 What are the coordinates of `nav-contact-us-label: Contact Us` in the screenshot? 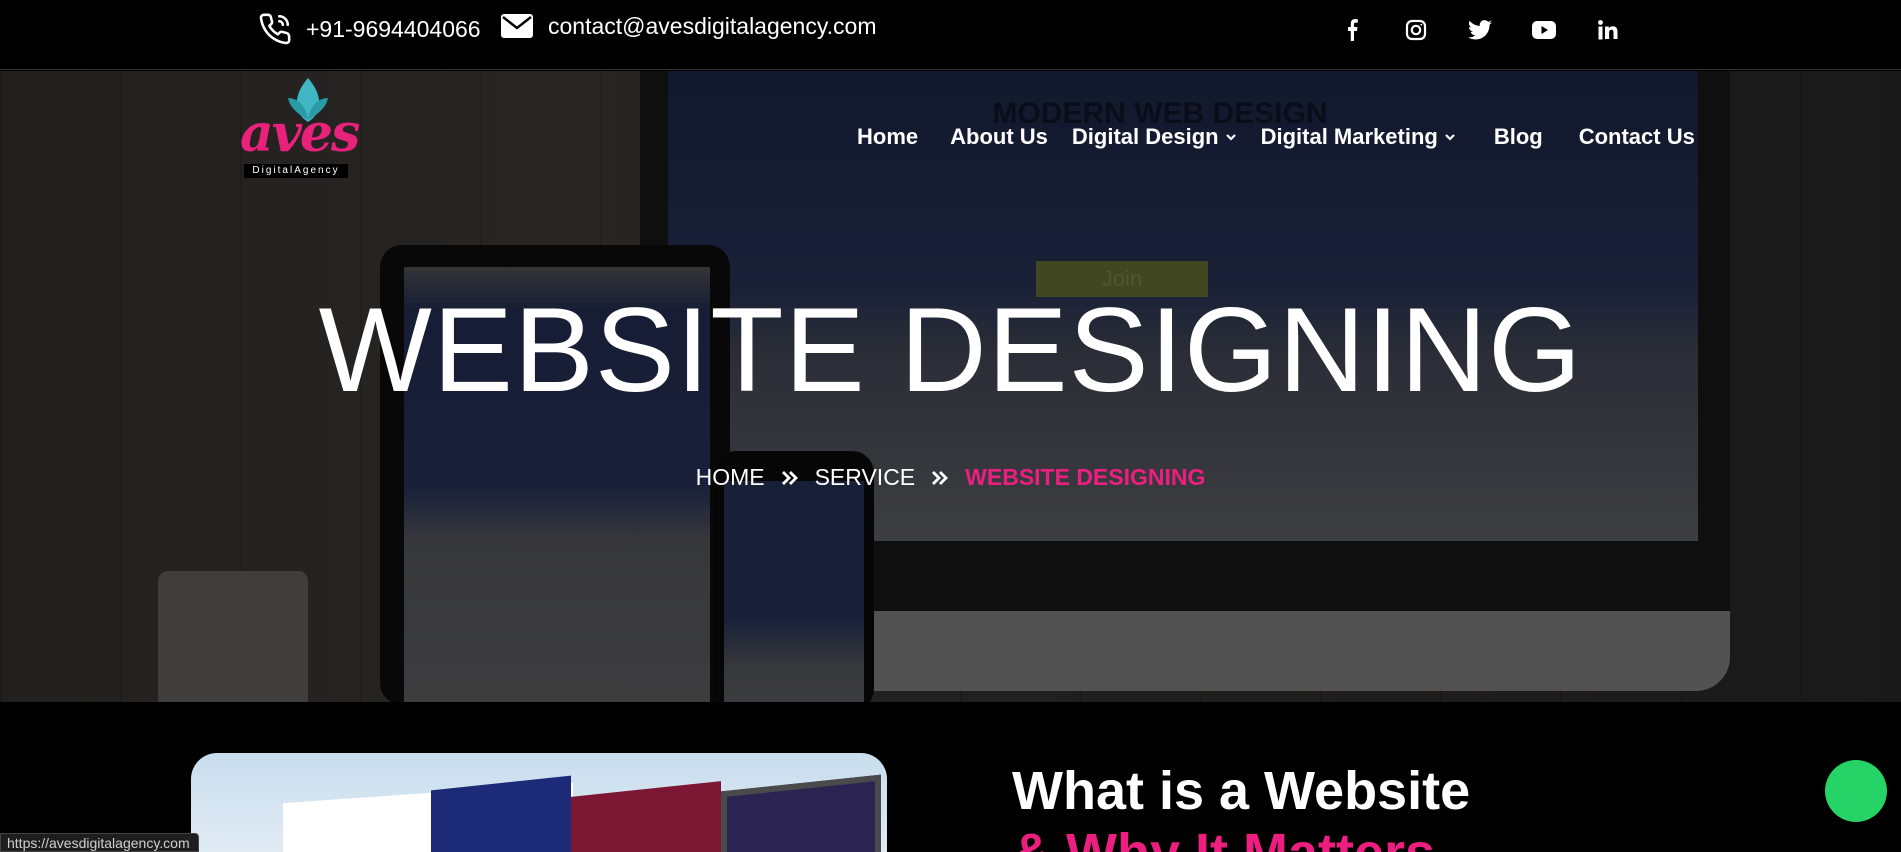 It's located at (1636, 136).